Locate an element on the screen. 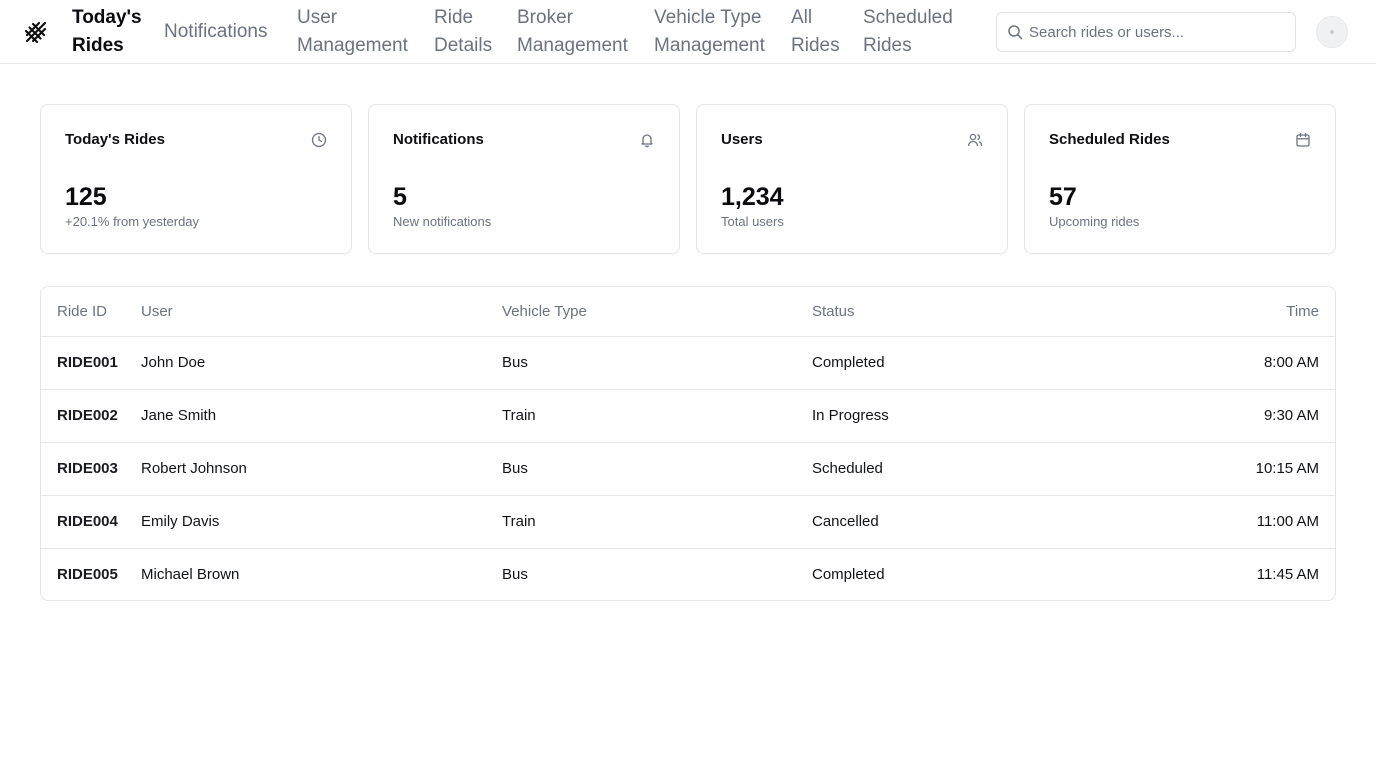  nav-todays-rides: Today's Rides is located at coordinates (107, 32).